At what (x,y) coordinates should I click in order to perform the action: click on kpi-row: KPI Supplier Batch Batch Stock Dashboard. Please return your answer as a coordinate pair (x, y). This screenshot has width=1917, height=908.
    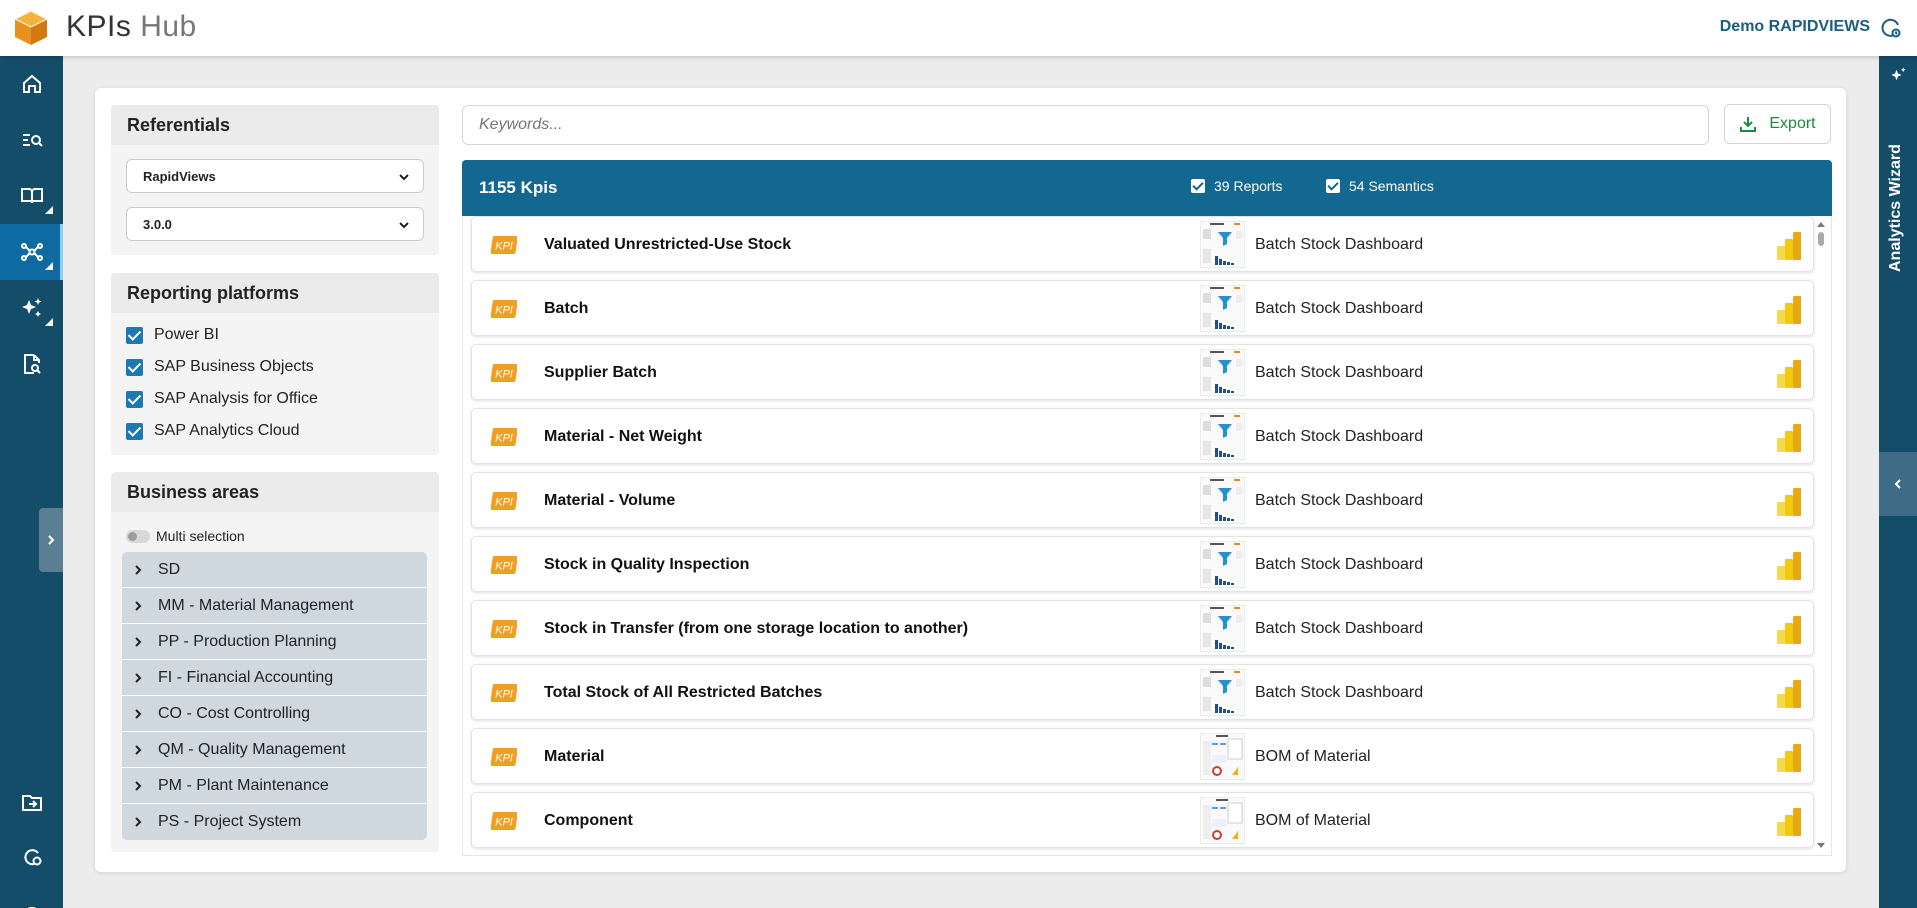
    Looking at the image, I should click on (1142, 372).